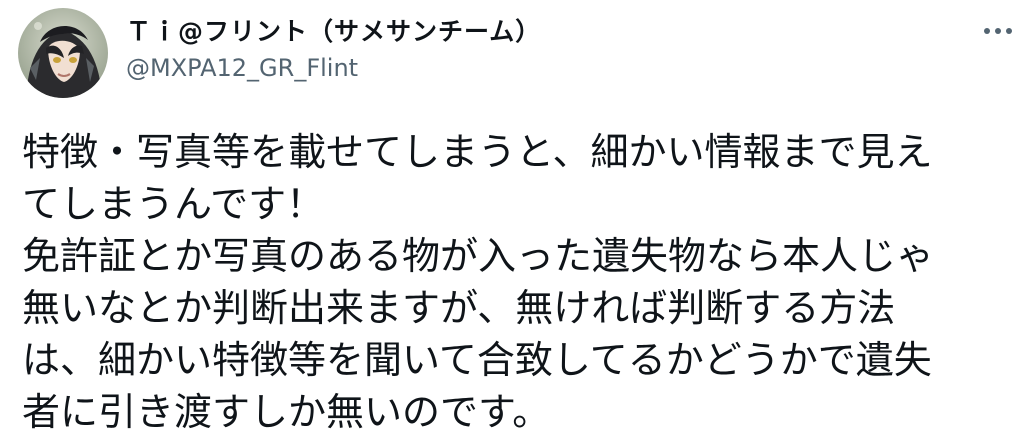 The image size is (1029, 440). What do you see at coordinates (477, 360) in the screenshot?
I see `tweet-text-line: は、細かい特徴等を聞いて合致してるかどうかで遺失` at bounding box center [477, 360].